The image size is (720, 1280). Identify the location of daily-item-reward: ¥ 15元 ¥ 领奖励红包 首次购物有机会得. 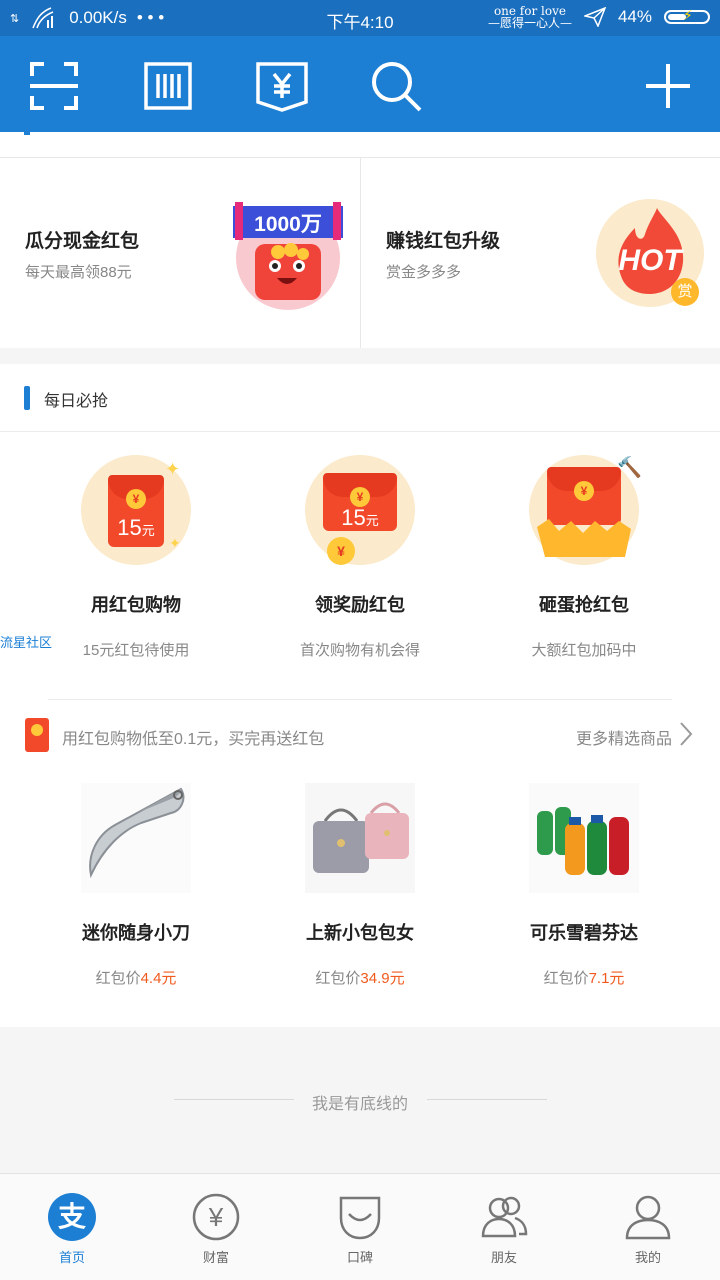
(360, 557).